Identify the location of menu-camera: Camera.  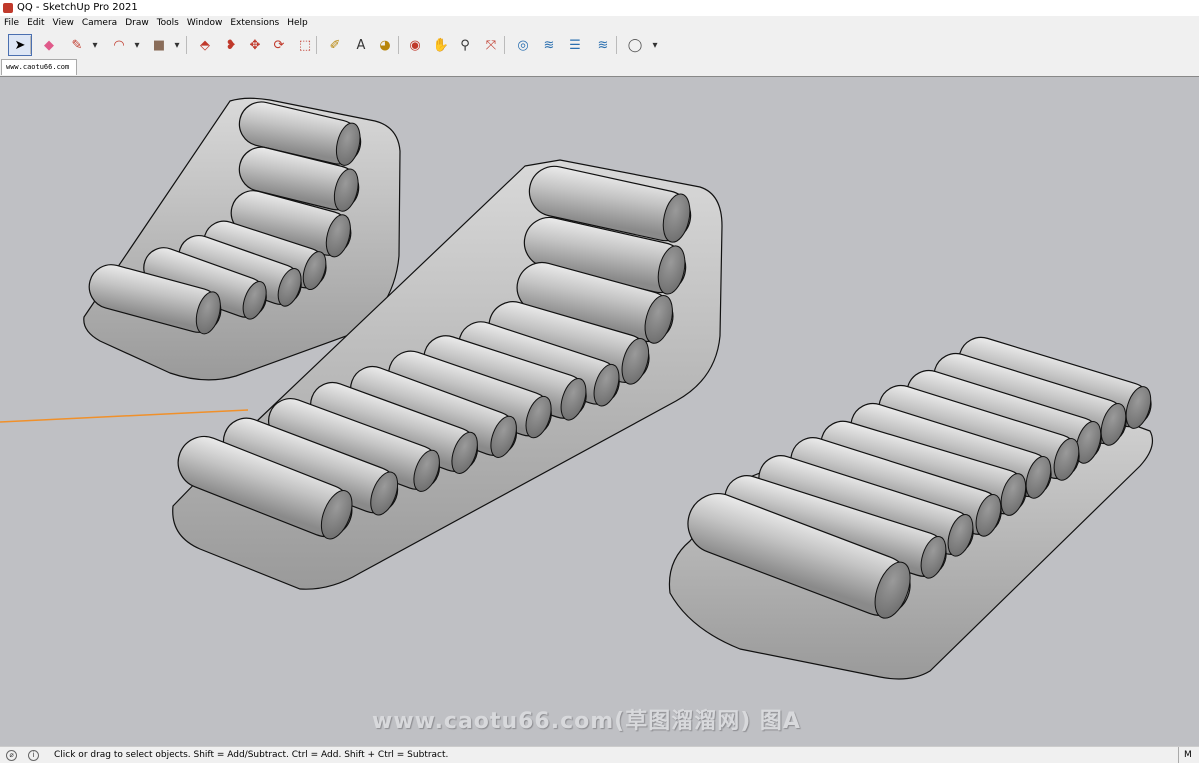
(99, 23).